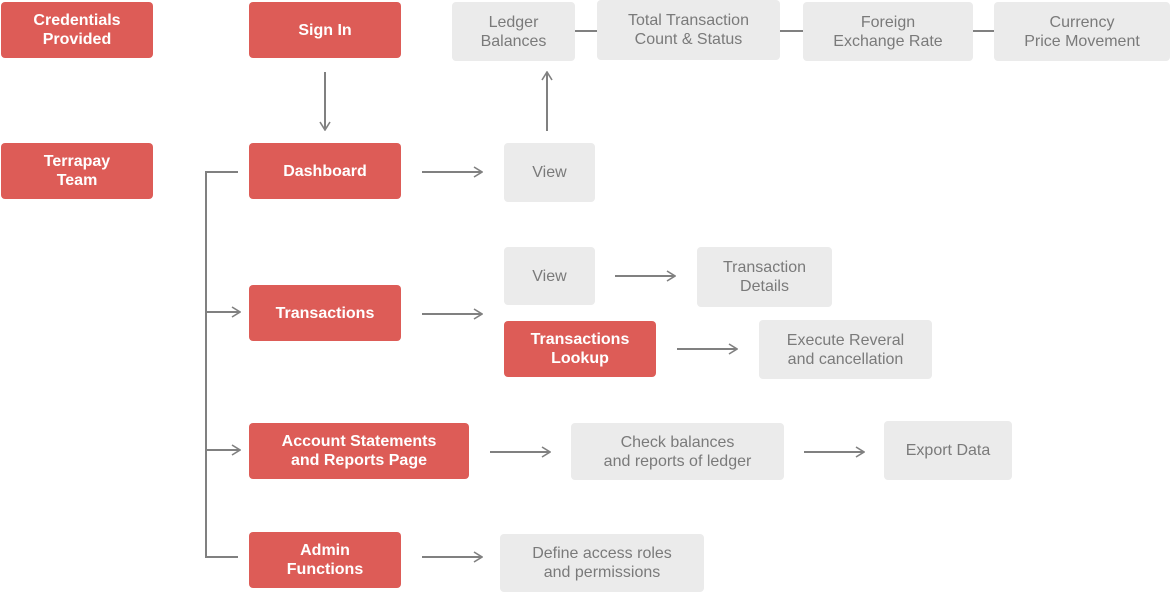  What do you see at coordinates (325, 313) in the screenshot?
I see `node-transactions: Transactions` at bounding box center [325, 313].